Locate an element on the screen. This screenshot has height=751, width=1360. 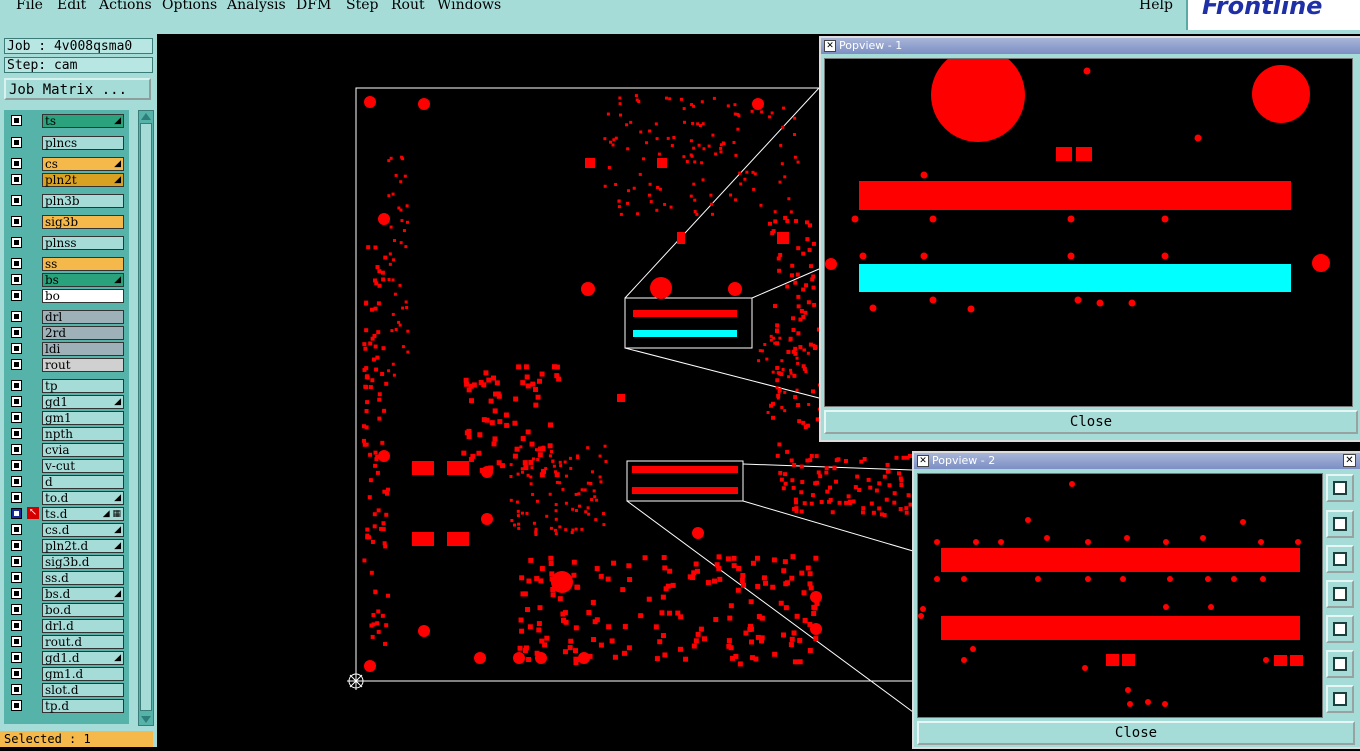
layer-row-2rd: 2rd is located at coordinates (67, 333).